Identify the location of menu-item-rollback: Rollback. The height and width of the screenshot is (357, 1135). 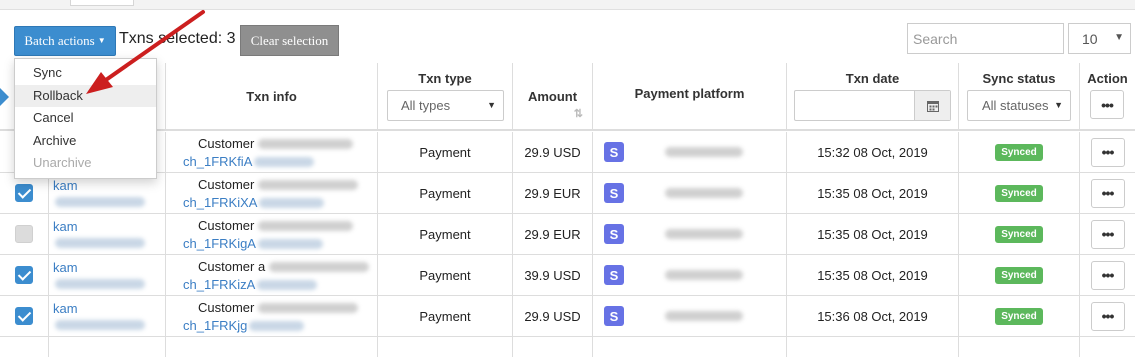
(85, 95).